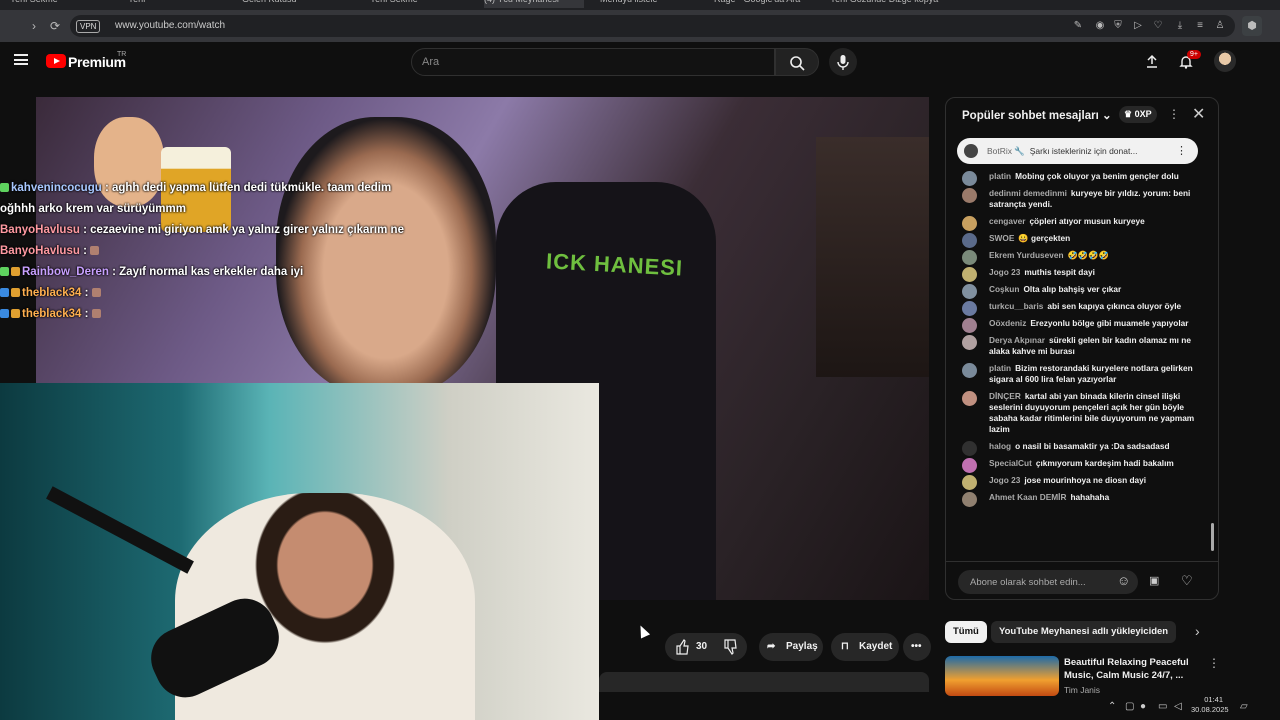  I want to click on profile-icon: ♙, so click(1220, 26).